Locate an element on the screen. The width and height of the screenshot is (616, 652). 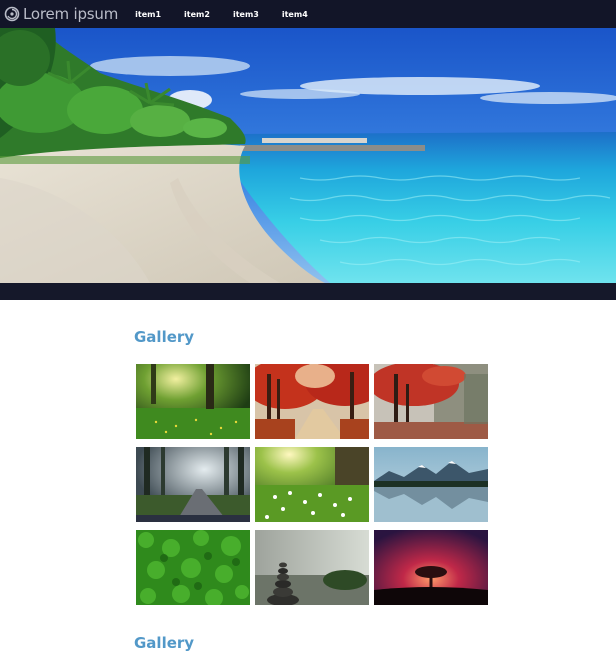
gallery-image-mountain-lake is located at coordinates (431, 484).